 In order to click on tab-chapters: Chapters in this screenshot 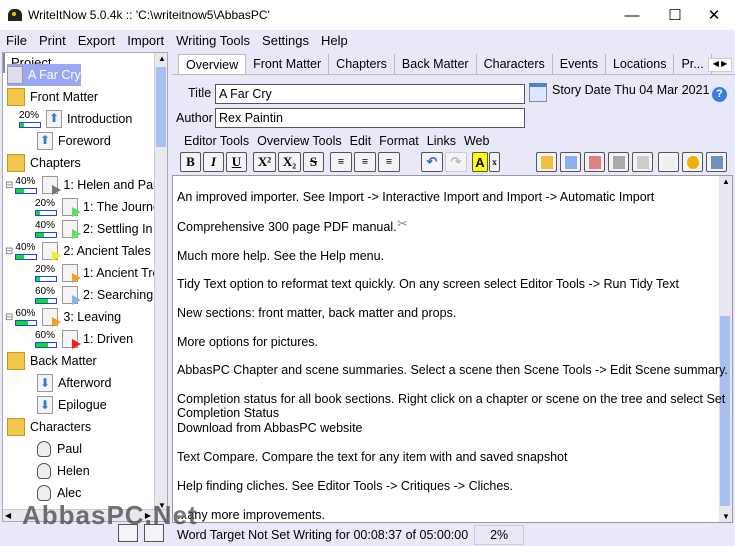, I will do `click(362, 64)`.